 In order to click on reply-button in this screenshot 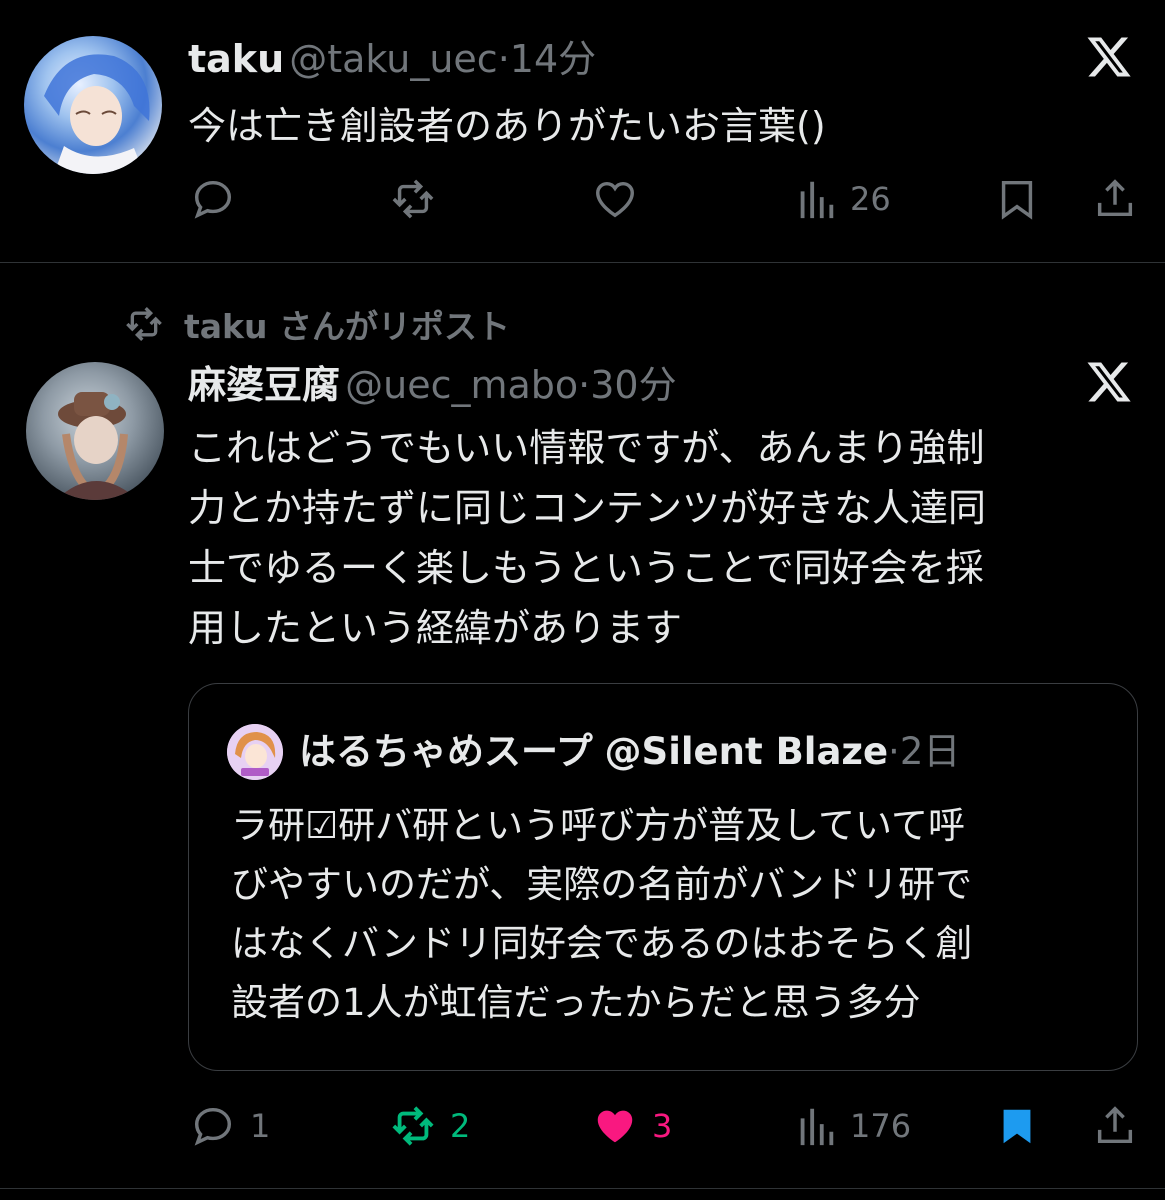, I will do `click(213, 199)`.